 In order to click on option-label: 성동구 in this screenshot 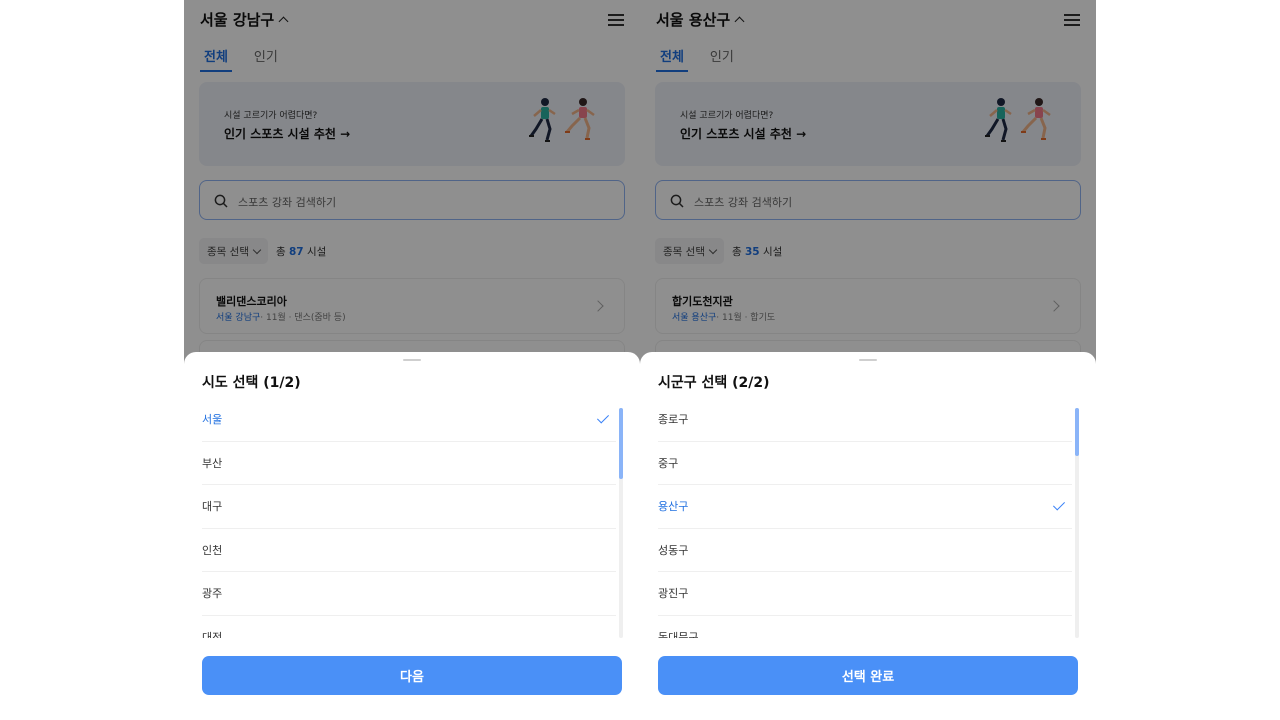, I will do `click(673, 550)`.